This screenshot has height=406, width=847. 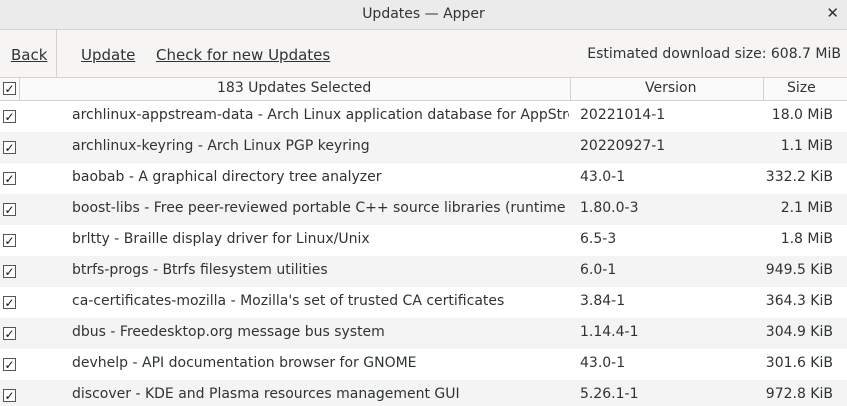 What do you see at coordinates (806, 208) in the screenshot?
I see `package-size: 2.1 MiB` at bounding box center [806, 208].